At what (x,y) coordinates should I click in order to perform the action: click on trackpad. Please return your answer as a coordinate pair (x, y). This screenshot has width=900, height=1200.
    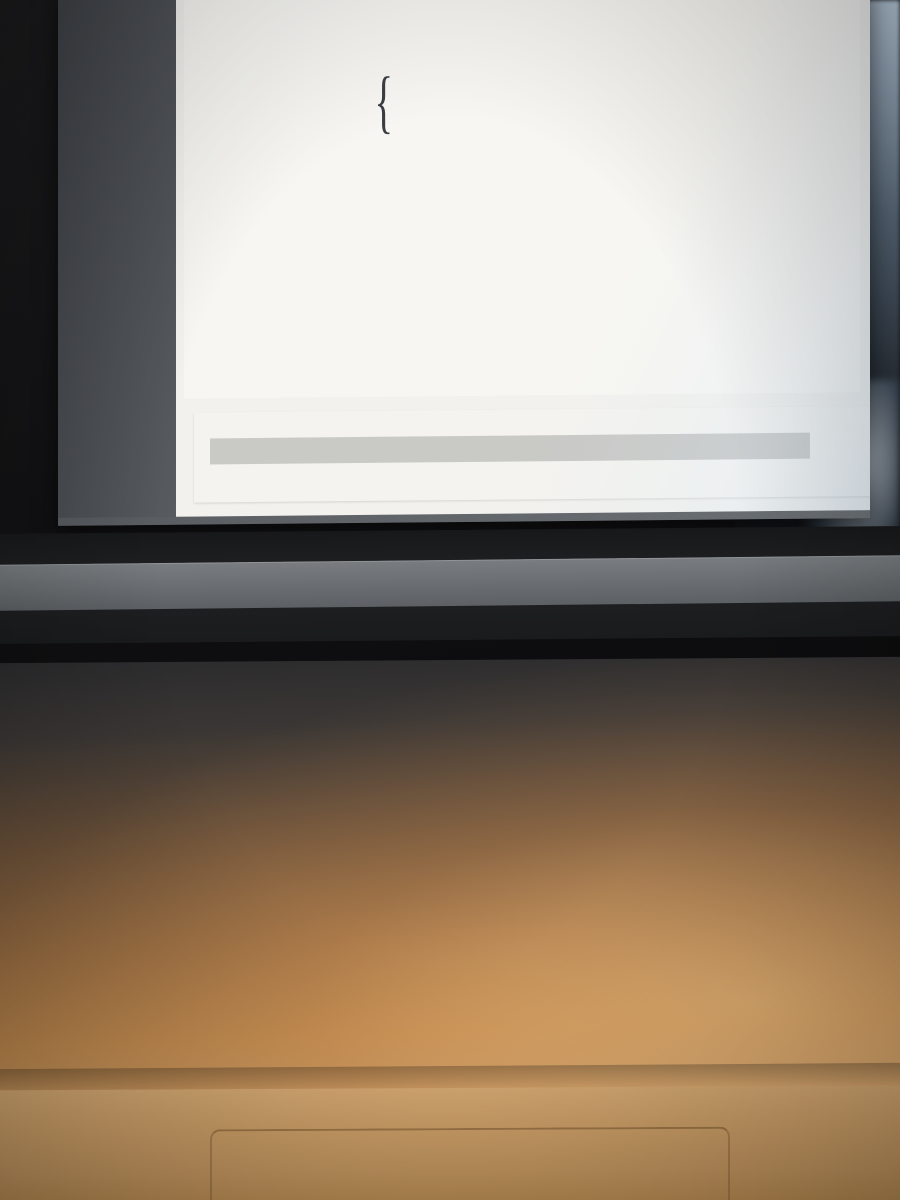
    Looking at the image, I should click on (470, 1163).